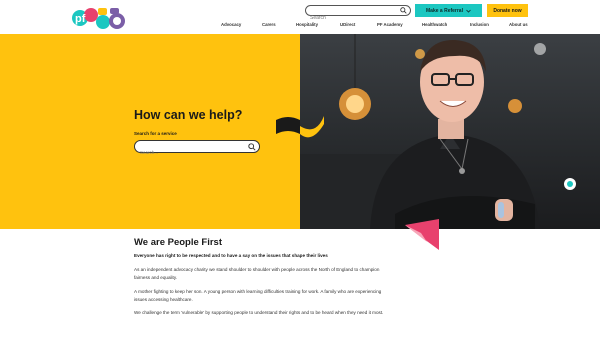 The height and width of the screenshot is (338, 600). I want to click on nav-item-udirect: UDirect, so click(347, 24).